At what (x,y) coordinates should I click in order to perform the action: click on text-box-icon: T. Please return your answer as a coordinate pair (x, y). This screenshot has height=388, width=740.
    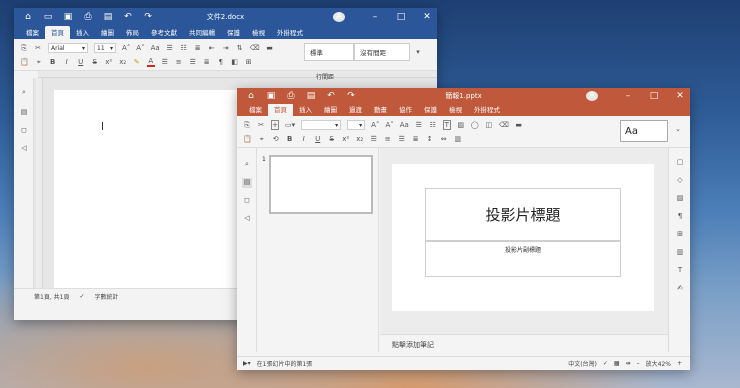
    Looking at the image, I should click on (446, 125).